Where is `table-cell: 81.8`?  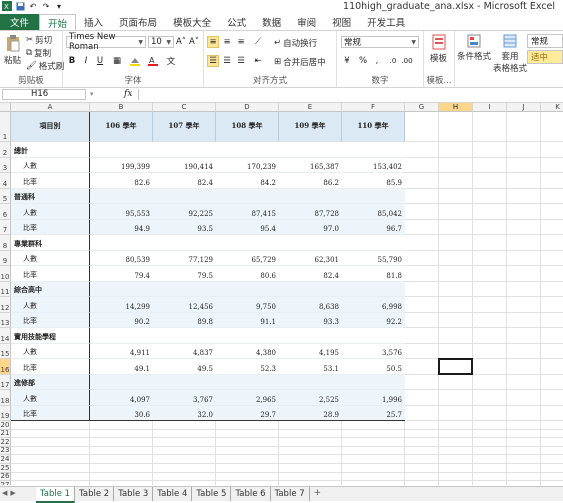
table-cell: 81.8 is located at coordinates (373, 274).